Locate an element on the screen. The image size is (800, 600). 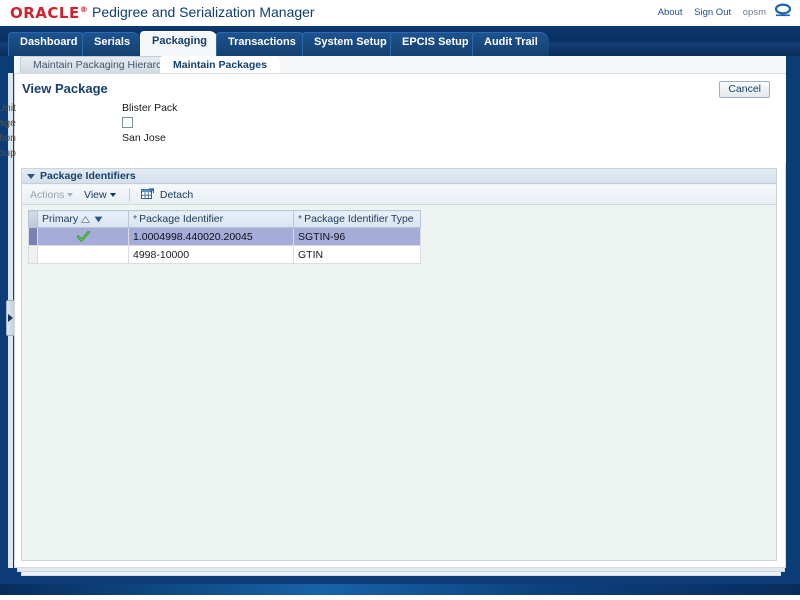
column-label-package-identifier-type: Package Identifier Type is located at coordinates (359, 219).